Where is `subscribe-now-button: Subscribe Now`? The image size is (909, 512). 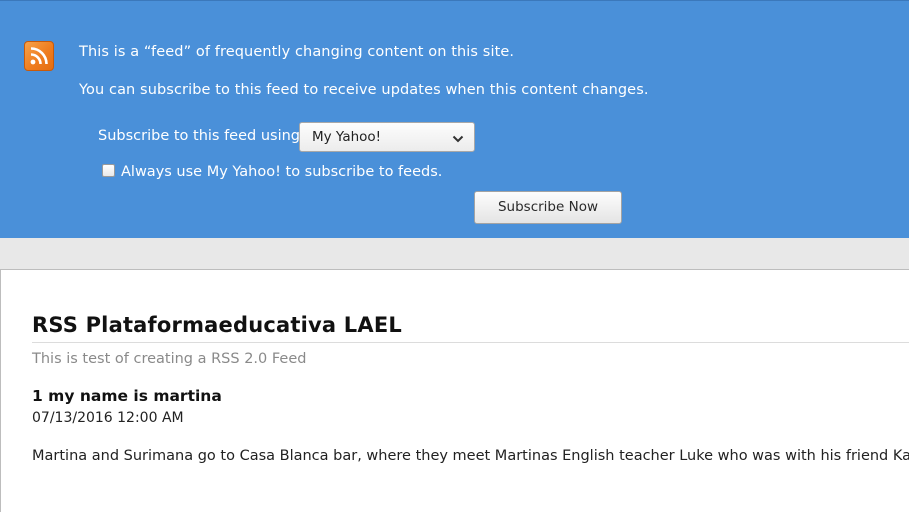 subscribe-now-button: Subscribe Now is located at coordinates (548, 207).